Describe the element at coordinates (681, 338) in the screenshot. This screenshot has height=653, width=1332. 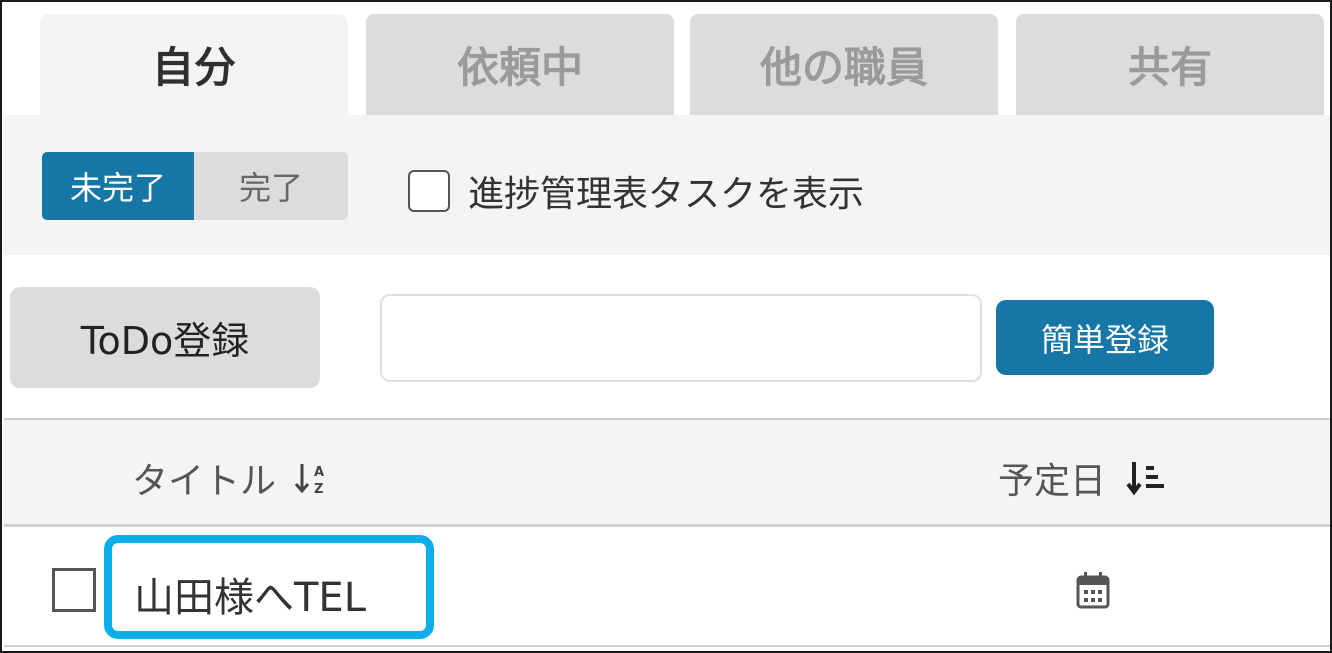
I see `quick-register-input` at that location.